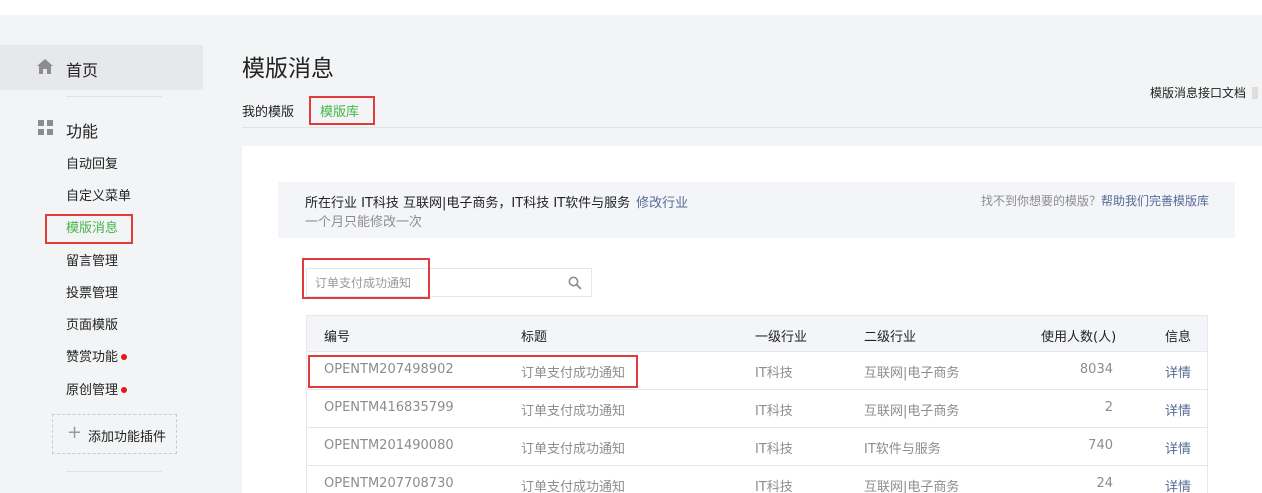 Image resolution: width=1262 pixels, height=493 pixels. Describe the element at coordinates (92, 357) in the screenshot. I see `sidebar-item-label: 赞赏功能` at that location.